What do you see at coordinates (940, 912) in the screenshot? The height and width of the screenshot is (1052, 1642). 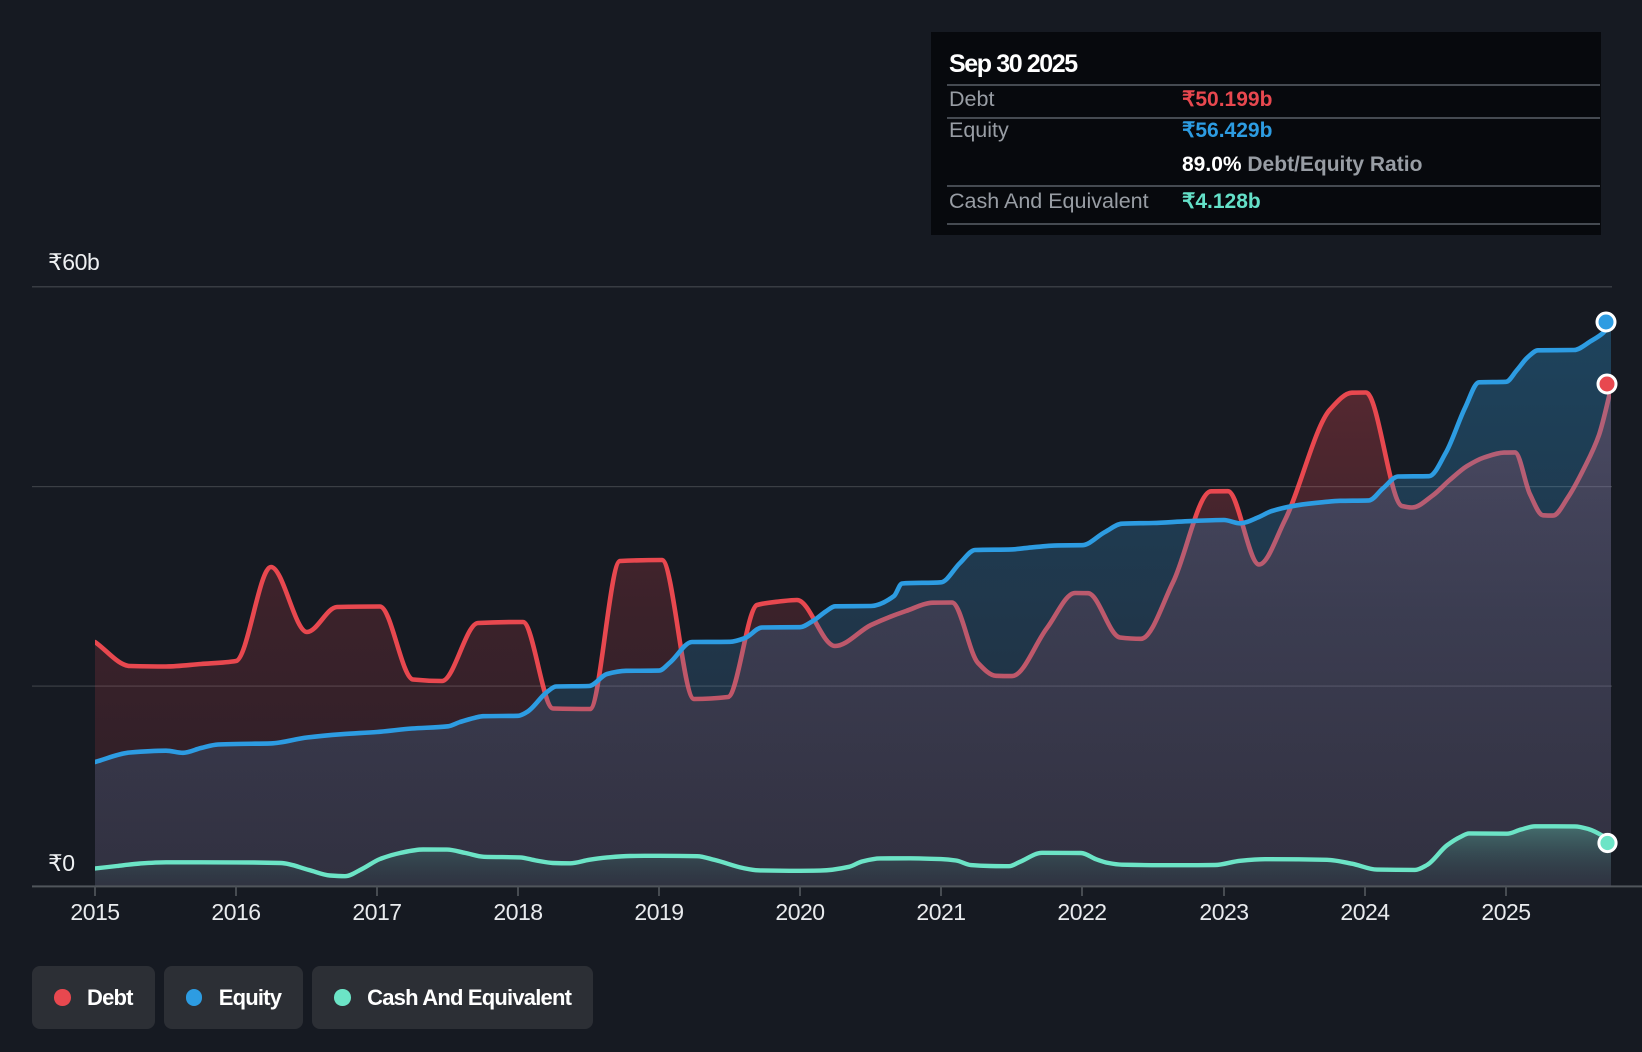 I see `svg-text: 2021` at bounding box center [940, 912].